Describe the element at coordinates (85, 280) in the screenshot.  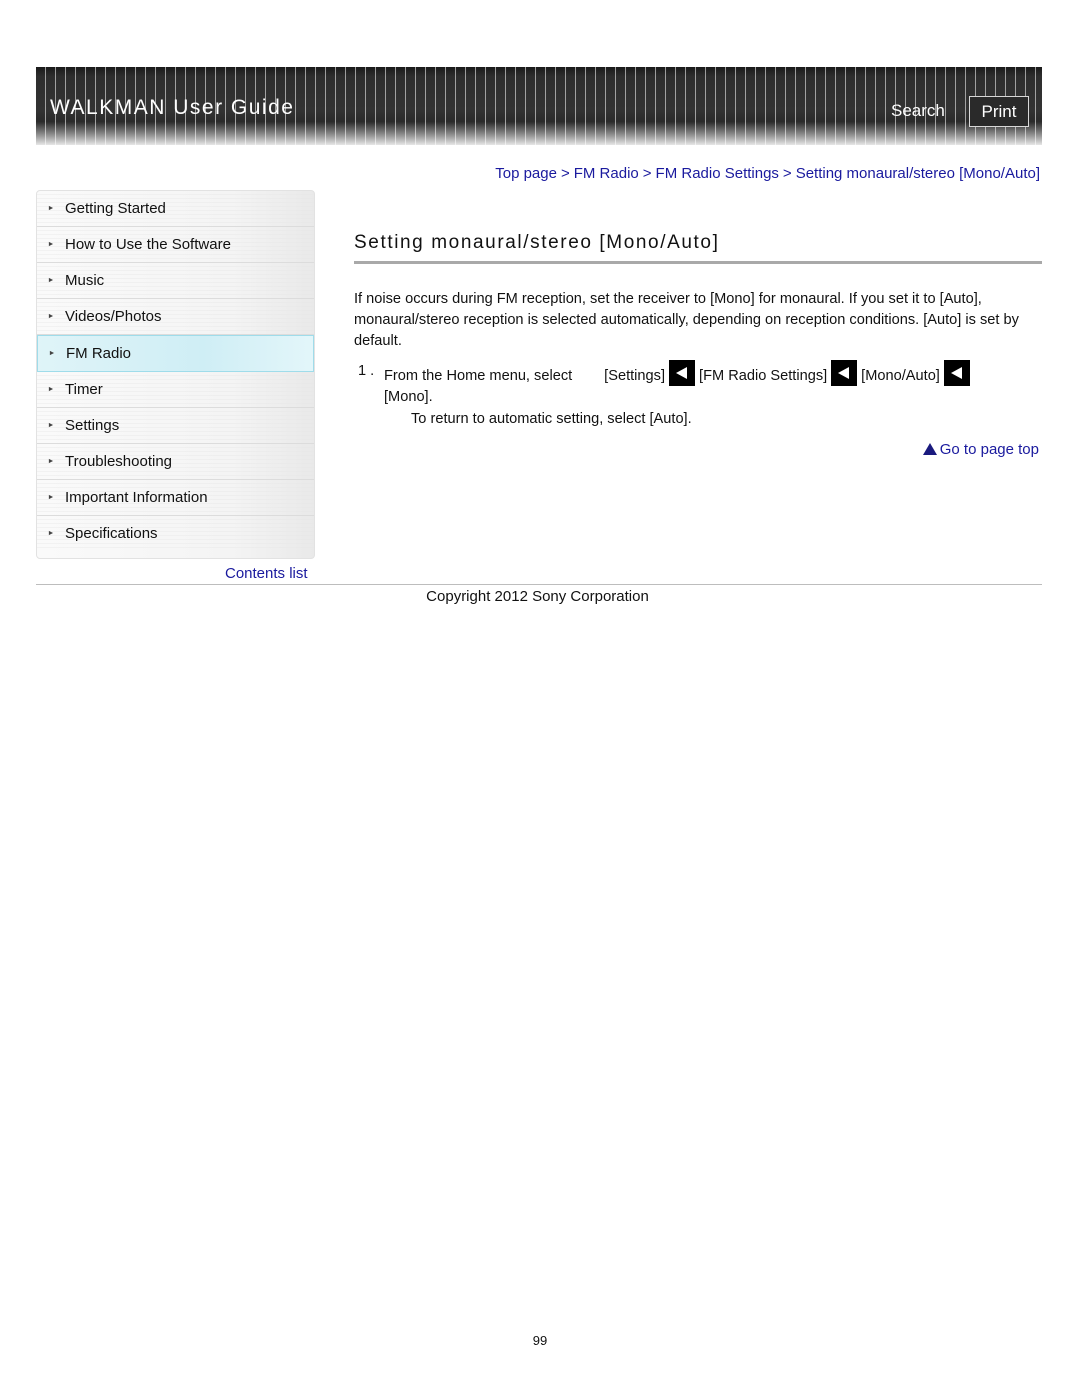
I see `sidebar-item-label: Music` at that location.